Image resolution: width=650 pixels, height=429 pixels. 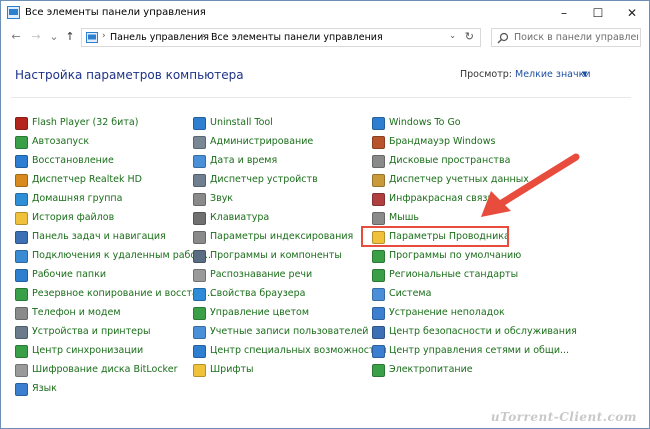 What do you see at coordinates (199, 161) in the screenshot?
I see `date-time-icon` at bounding box center [199, 161].